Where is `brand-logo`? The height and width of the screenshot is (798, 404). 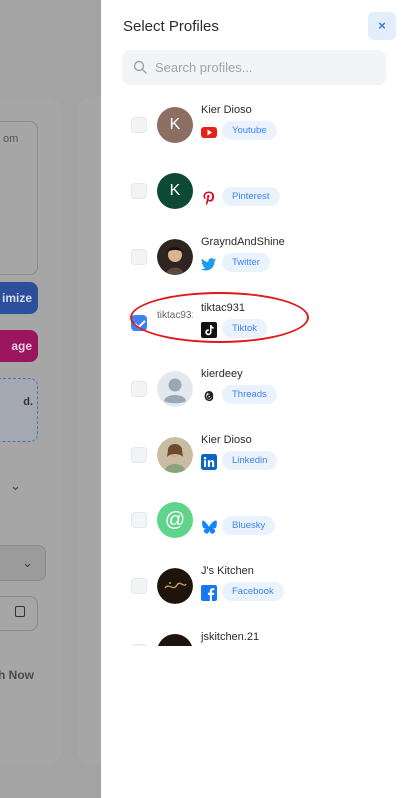 brand-logo is located at coordinates (175, 586).